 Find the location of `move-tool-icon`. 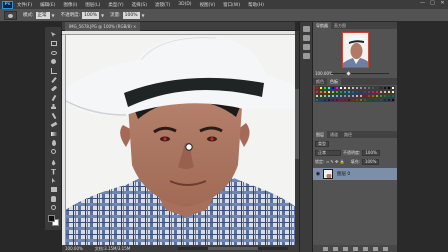

move-tool-icon is located at coordinates (53, 34).